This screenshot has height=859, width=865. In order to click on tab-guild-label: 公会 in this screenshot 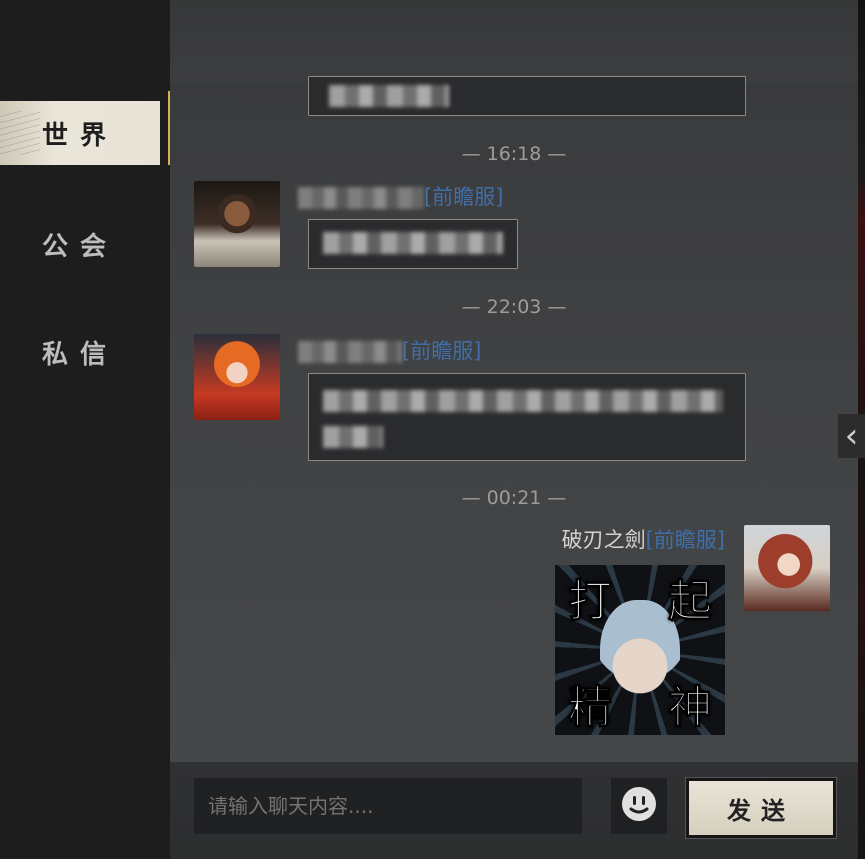, I will do `click(79, 246)`.